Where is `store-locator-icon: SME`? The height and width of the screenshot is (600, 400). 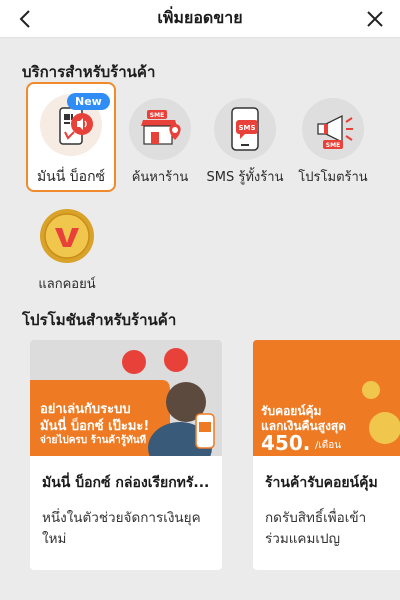
store-locator-icon: SME is located at coordinates (160, 129).